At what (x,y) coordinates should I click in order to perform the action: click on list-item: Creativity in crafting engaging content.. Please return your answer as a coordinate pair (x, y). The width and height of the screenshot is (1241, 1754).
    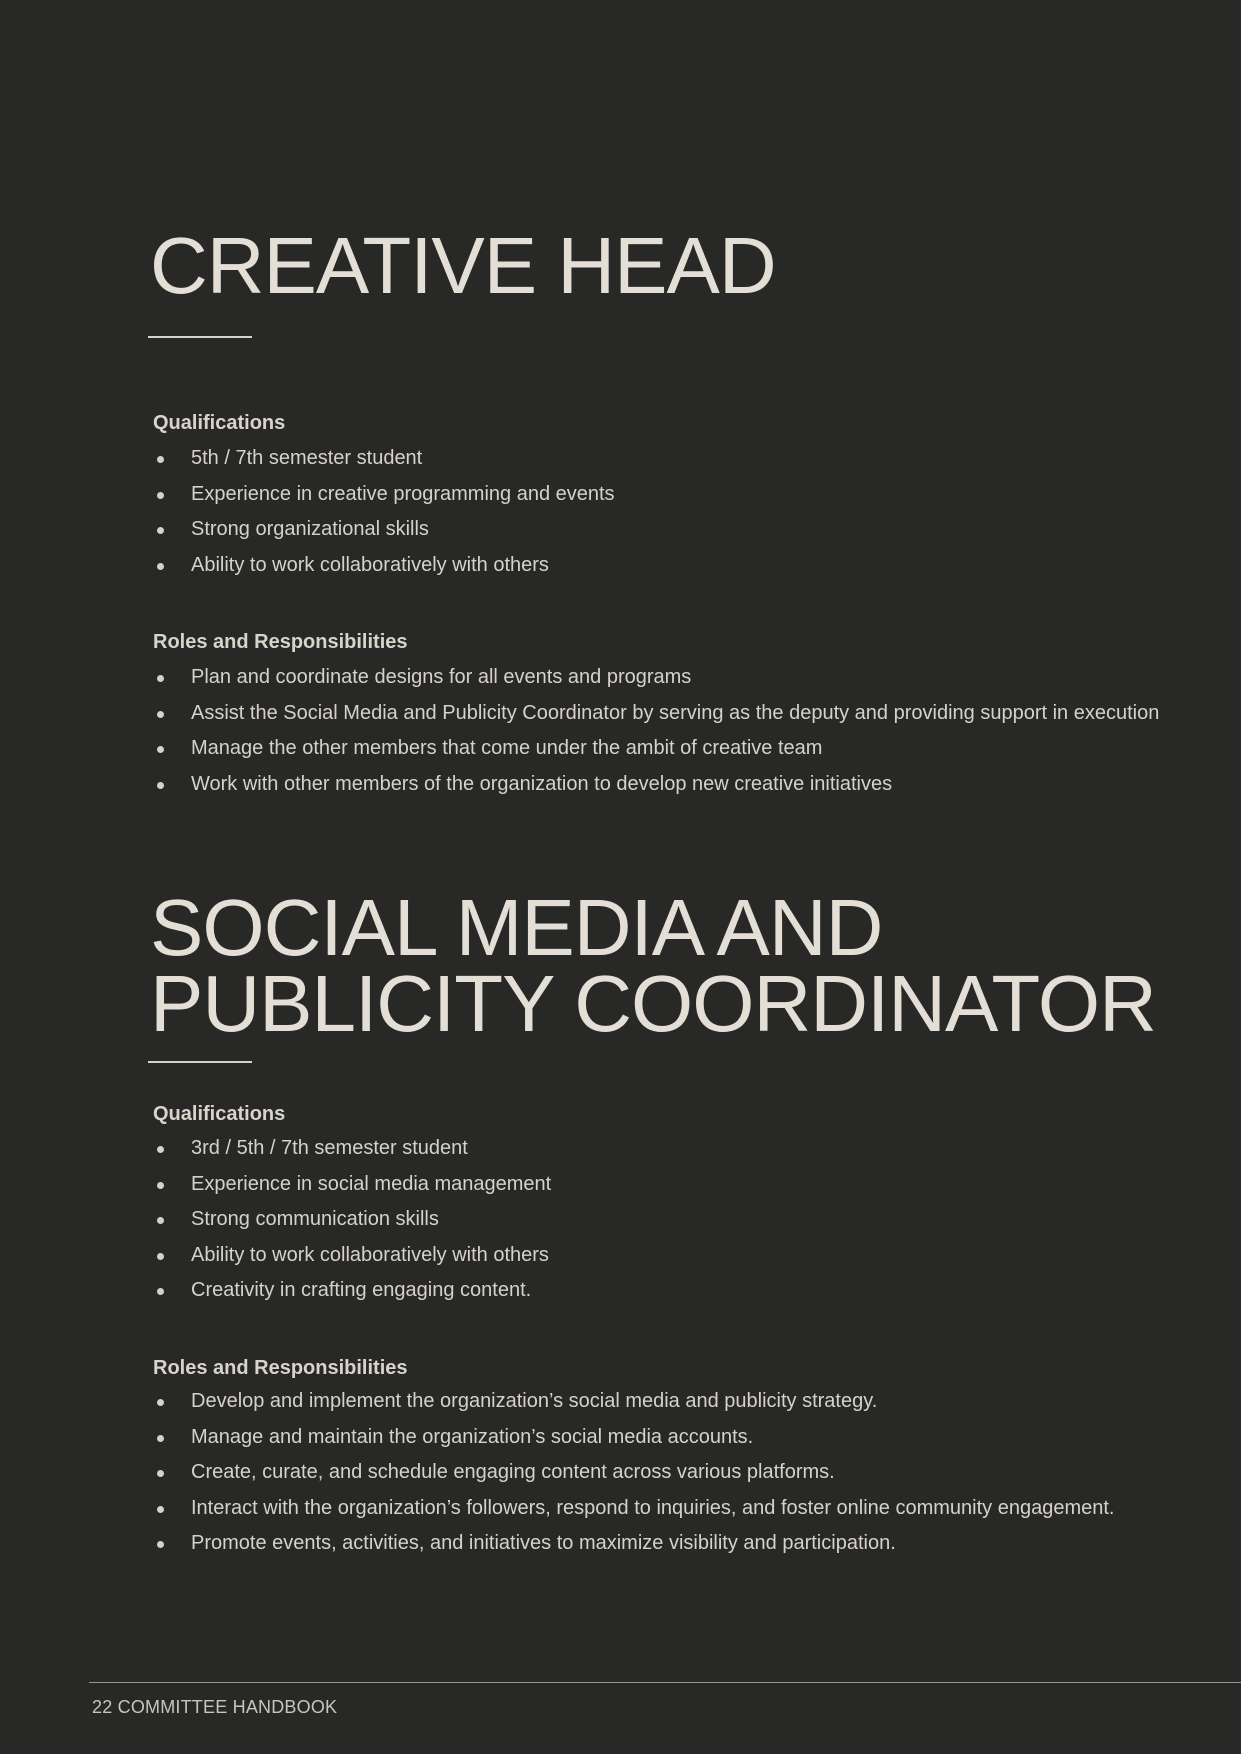
    Looking at the image, I should click on (350, 1291).